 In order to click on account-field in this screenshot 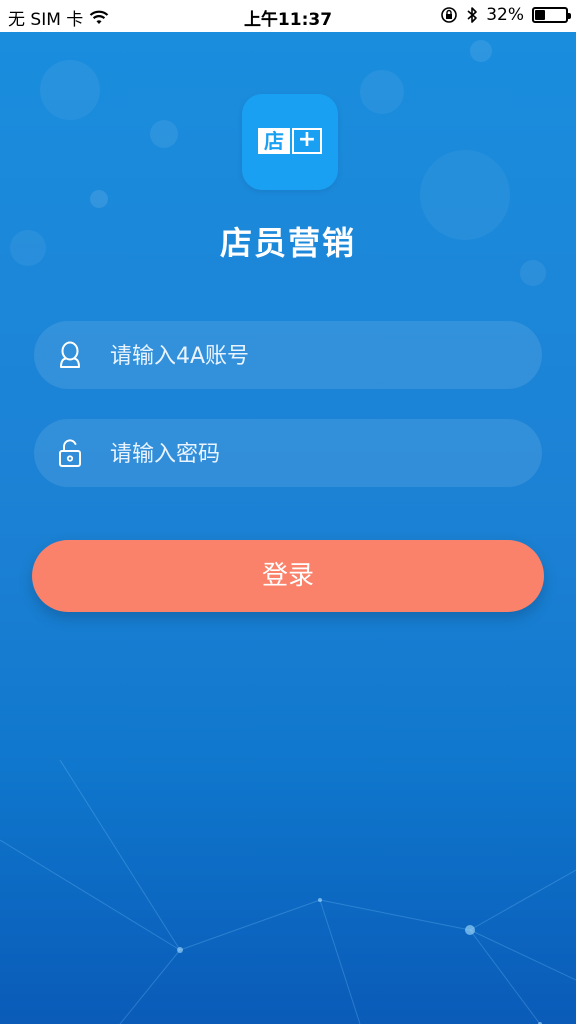, I will do `click(288, 356)`.